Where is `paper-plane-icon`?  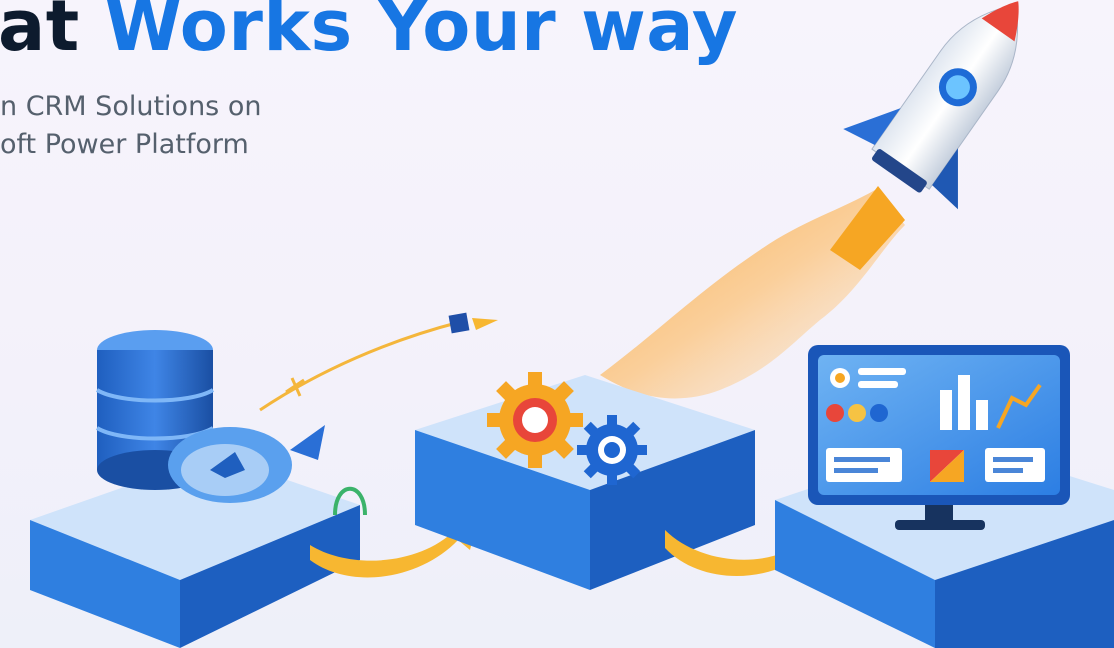
paper-plane-icon is located at coordinates (378, 362).